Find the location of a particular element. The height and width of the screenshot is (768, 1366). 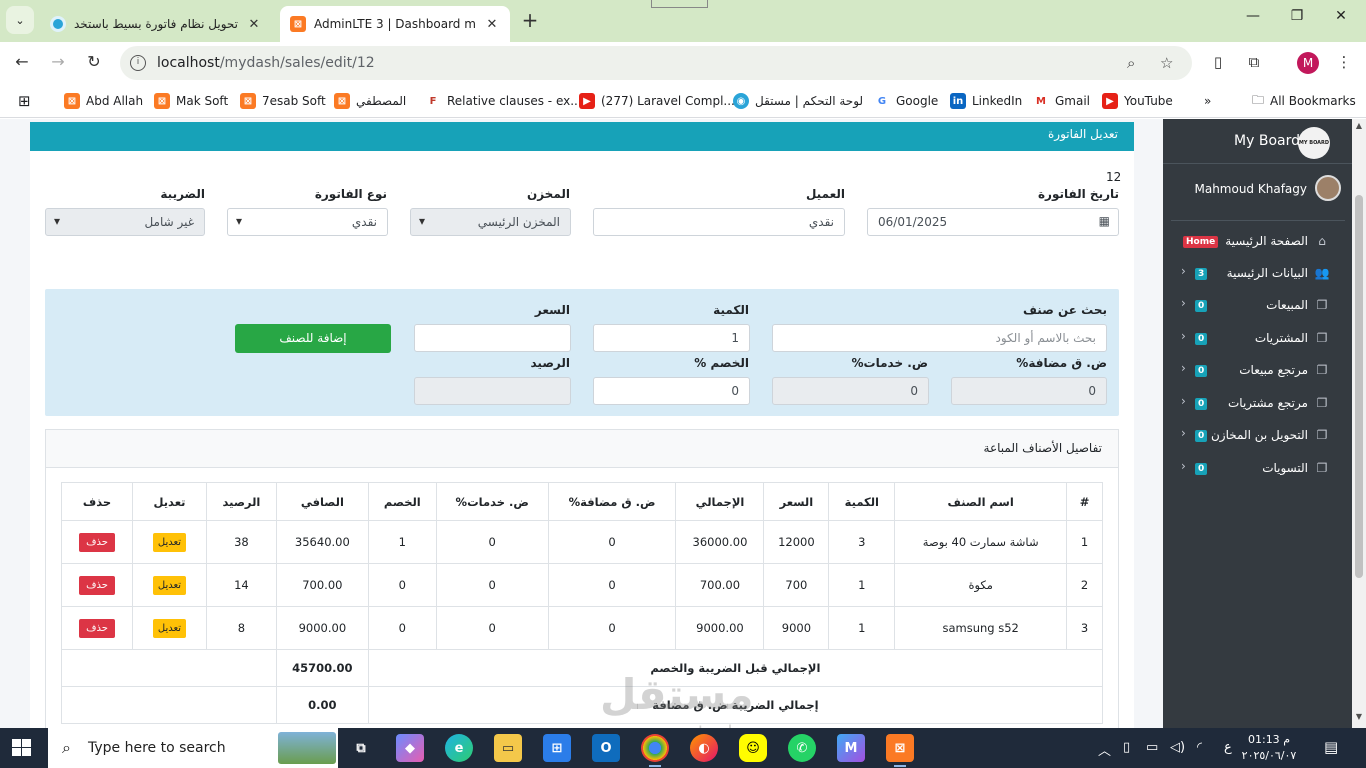

chrome-icon is located at coordinates (655, 750).